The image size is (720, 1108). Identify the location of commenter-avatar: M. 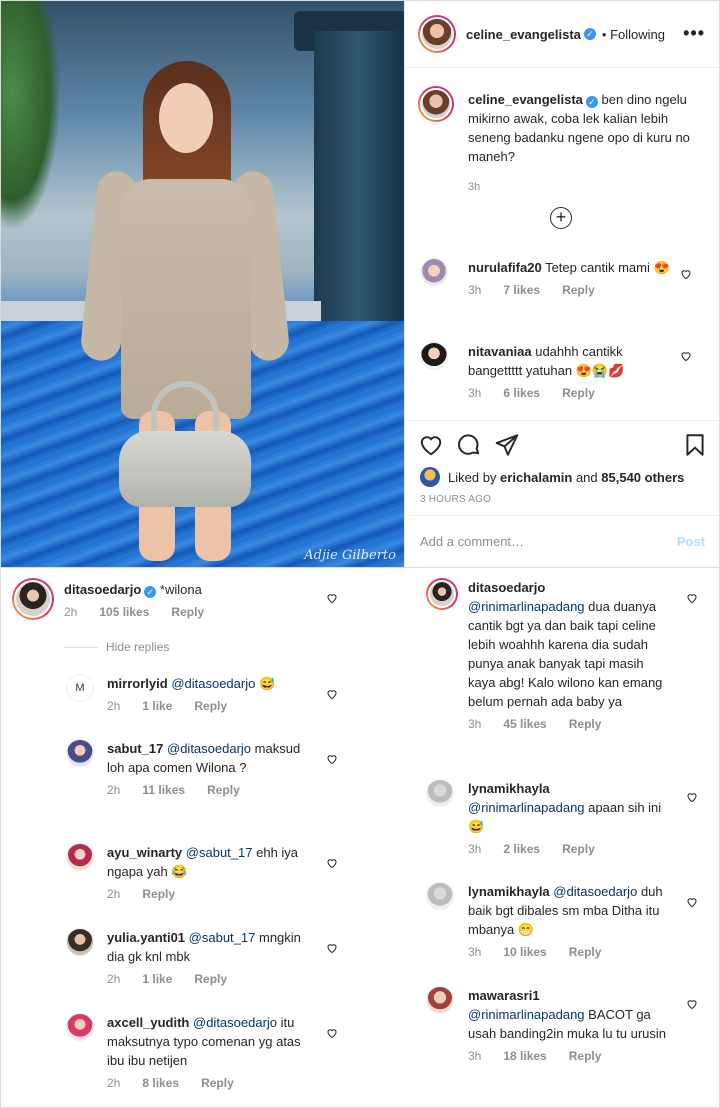
(80, 688).